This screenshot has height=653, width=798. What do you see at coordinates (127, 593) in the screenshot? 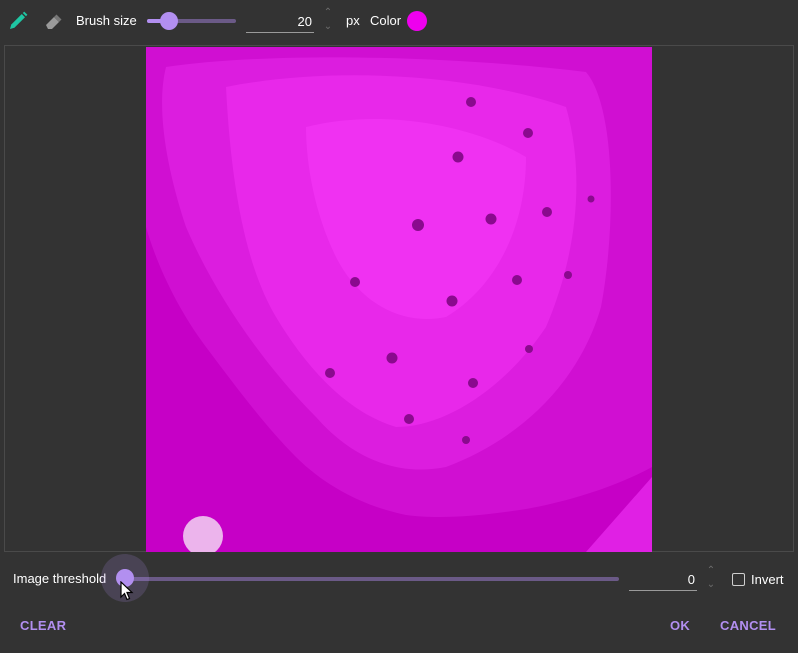
I see `mouse-cursor-icon` at bounding box center [127, 593].